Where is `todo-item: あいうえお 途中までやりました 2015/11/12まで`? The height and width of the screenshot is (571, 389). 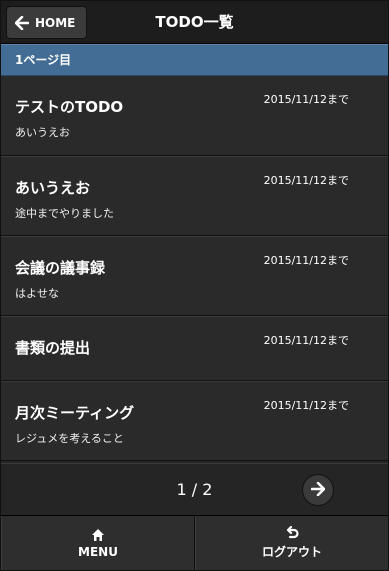 todo-item: あいうえお 途中までやりました 2015/11/12まで is located at coordinates (194, 196).